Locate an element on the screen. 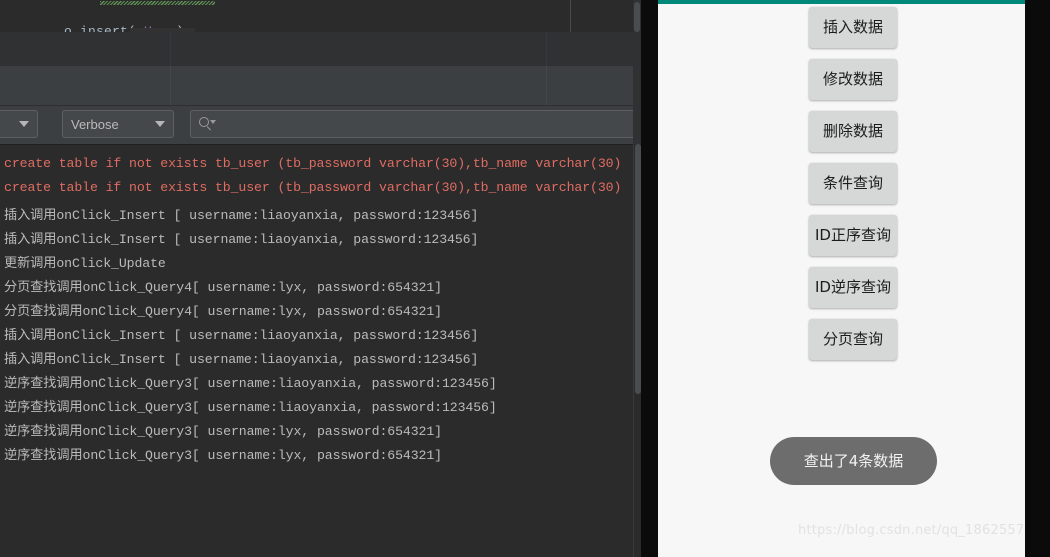 This screenshot has width=1050, height=557. csdn-watermark: https://blog.csdn.net/qq_18625571 is located at coordinates (911, 530).